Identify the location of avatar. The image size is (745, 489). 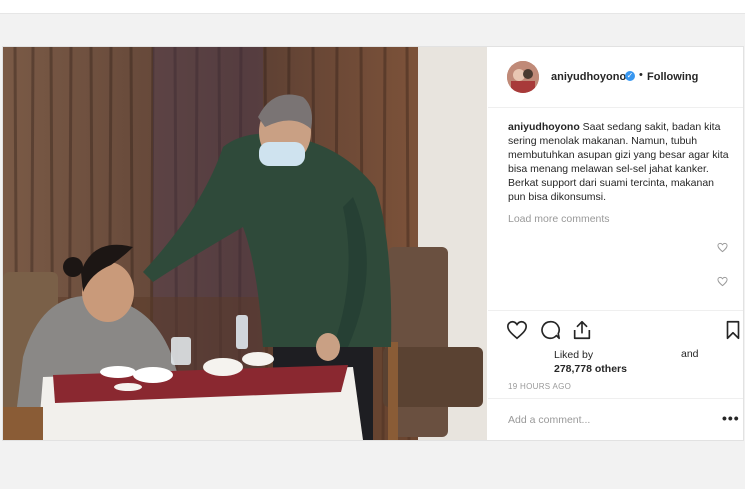
(523, 77).